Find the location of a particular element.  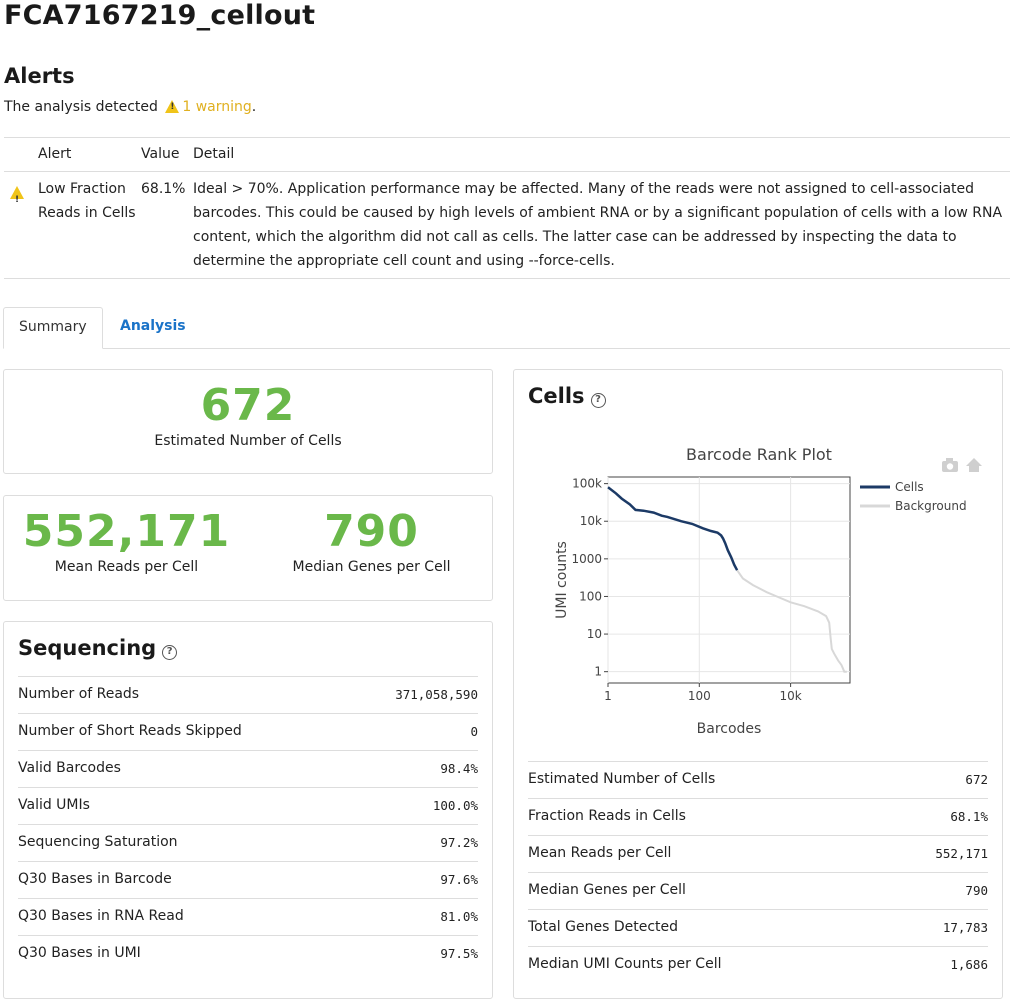

tab-analysis: Analysis is located at coordinates (153, 328).